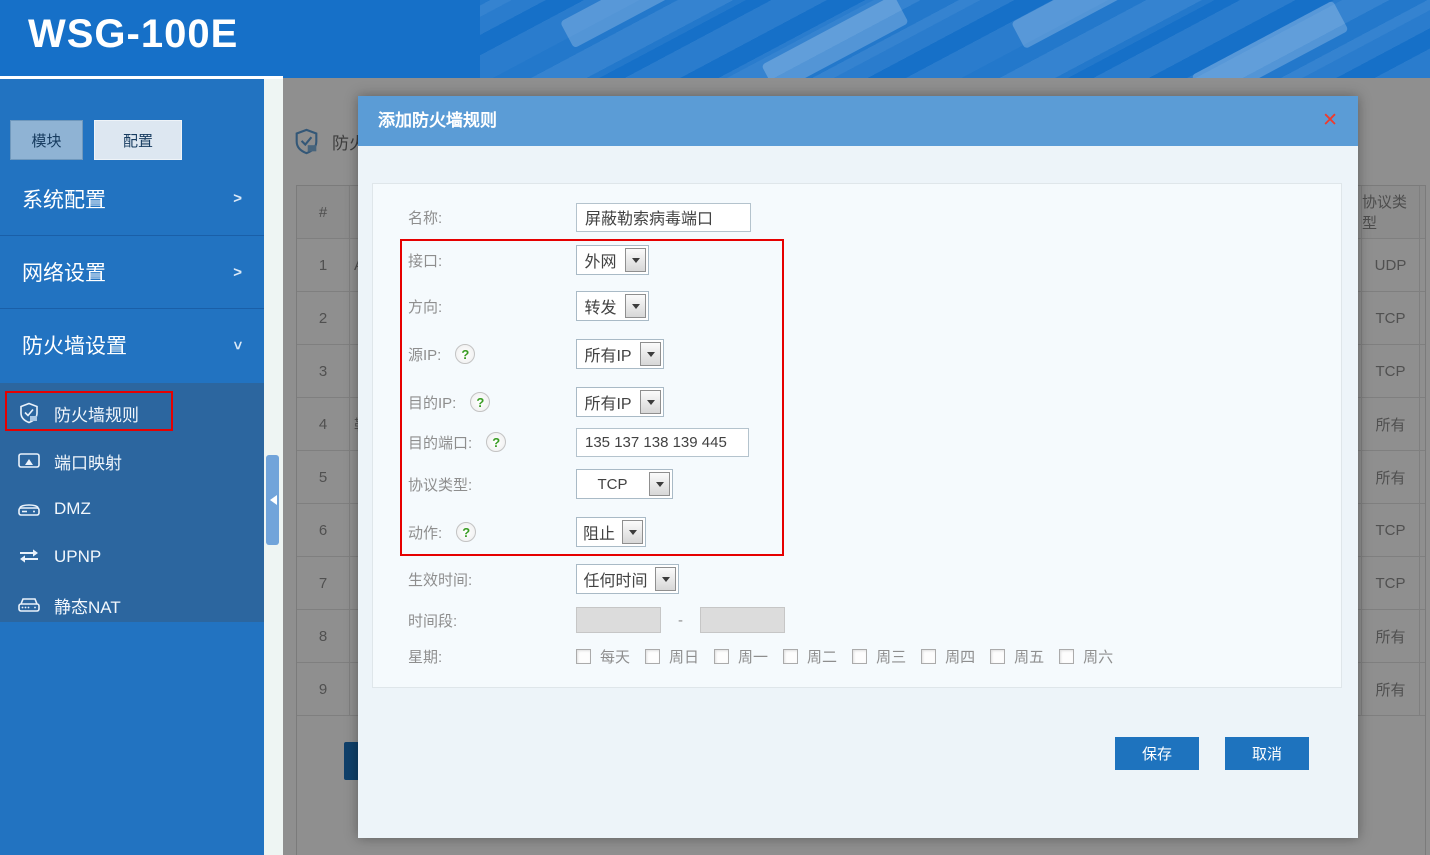 This screenshot has width=1430, height=855. I want to click on dst-ip-select: 所有IP, so click(620, 402).